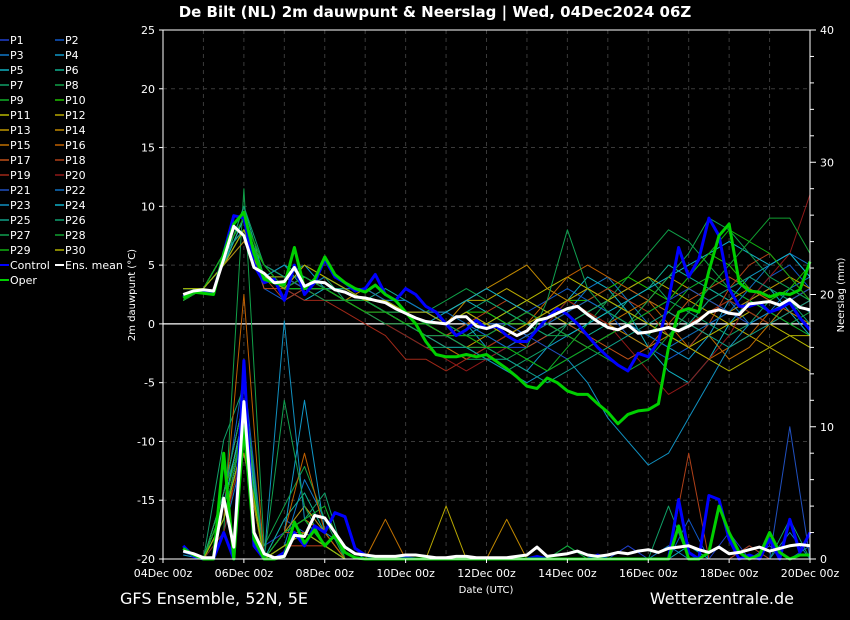 Image resolution: width=850 pixels, height=620 pixels. Describe the element at coordinates (132, 295) in the screenshot. I see `y-axis-label: 2m dauwpunt (°C)` at that location.